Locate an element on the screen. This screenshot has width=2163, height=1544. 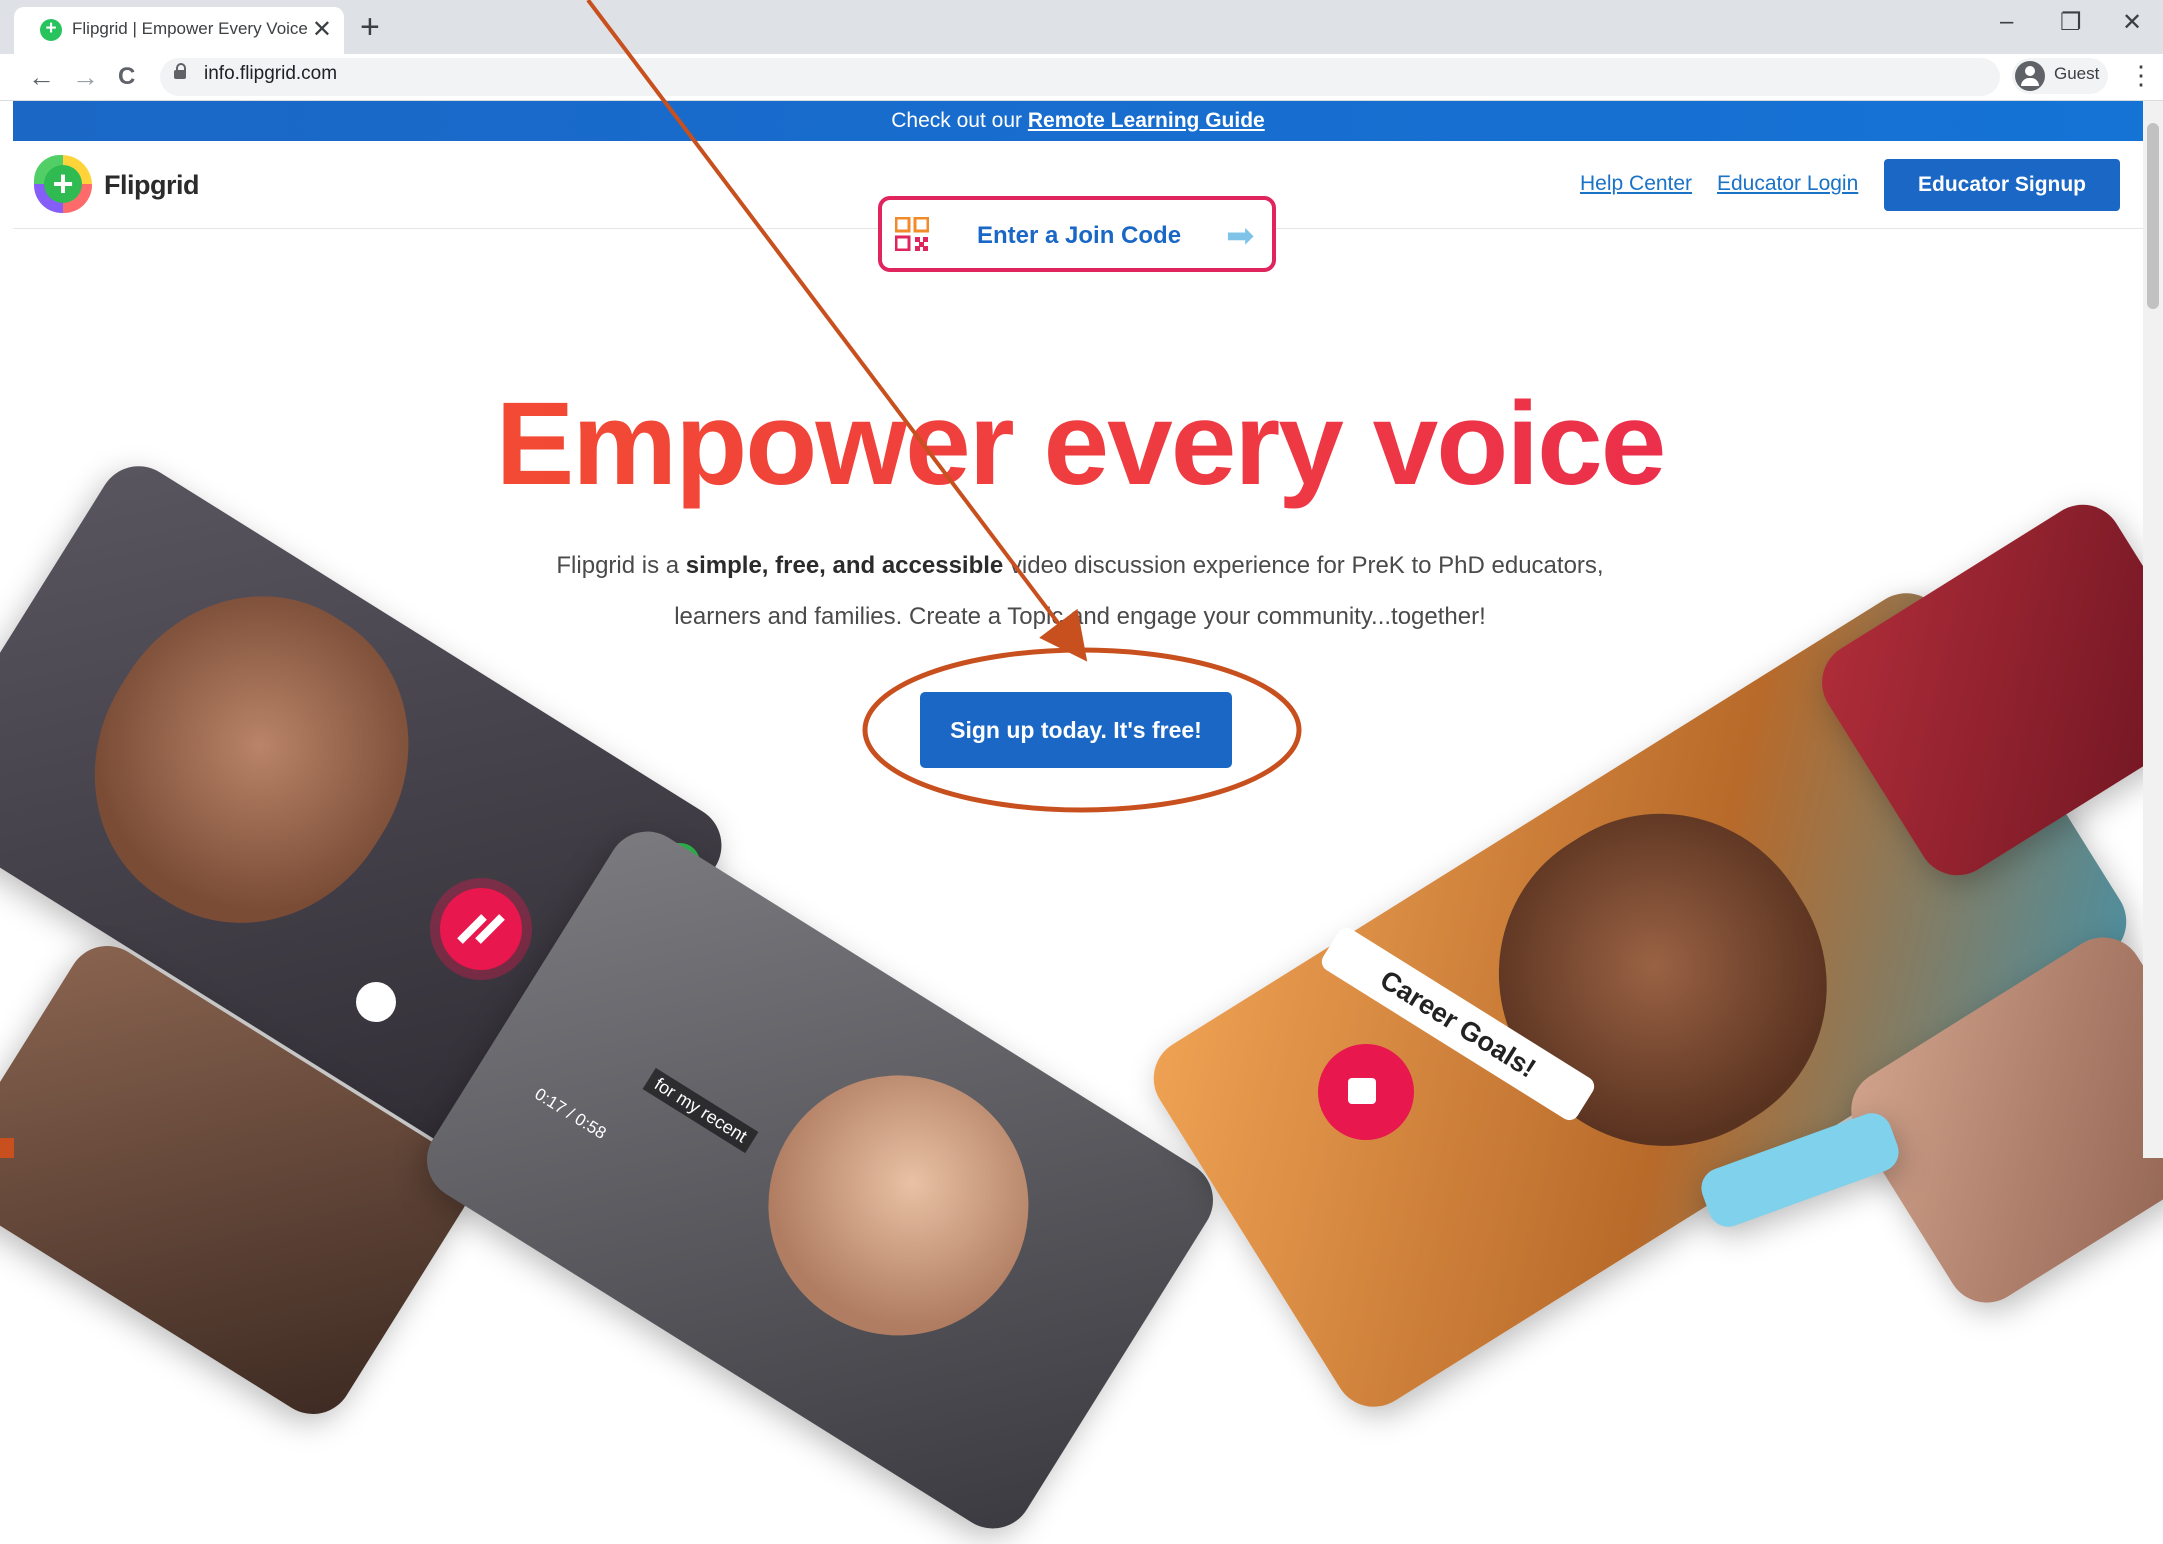
bottom-left-marker is located at coordinates (7, 1148).